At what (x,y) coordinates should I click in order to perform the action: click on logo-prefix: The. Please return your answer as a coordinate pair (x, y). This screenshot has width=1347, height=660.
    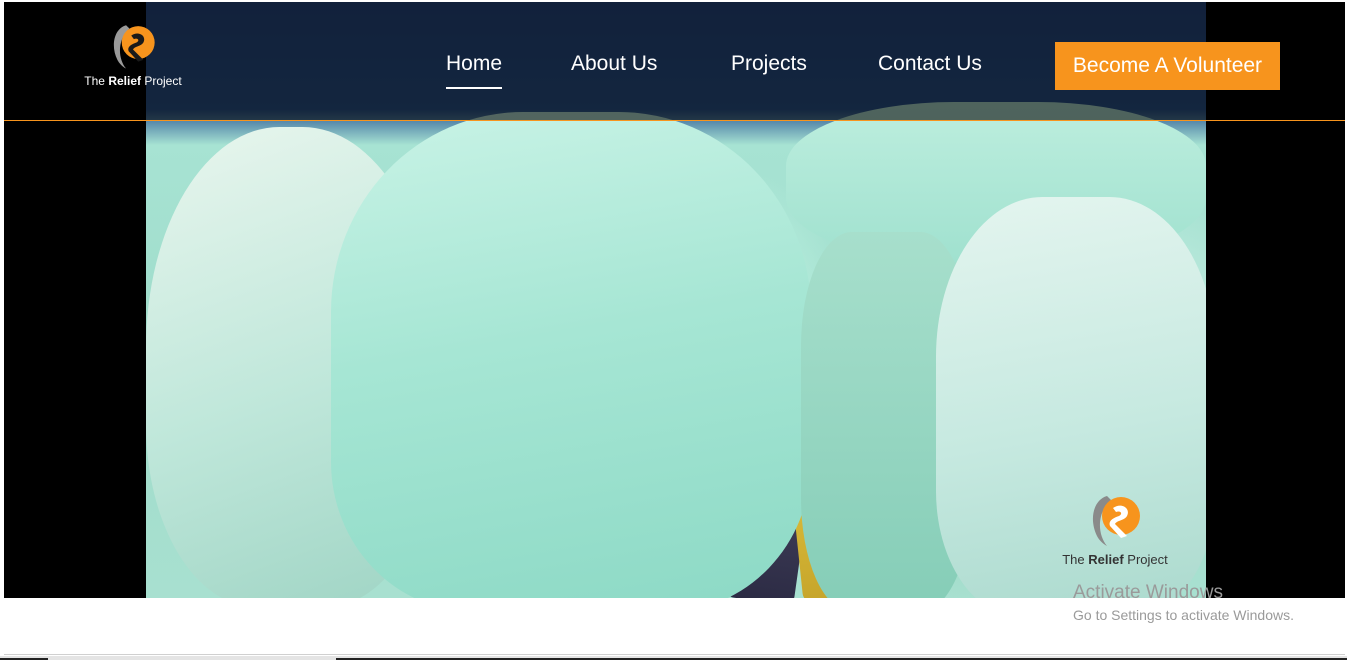
    Looking at the image, I should click on (94, 81).